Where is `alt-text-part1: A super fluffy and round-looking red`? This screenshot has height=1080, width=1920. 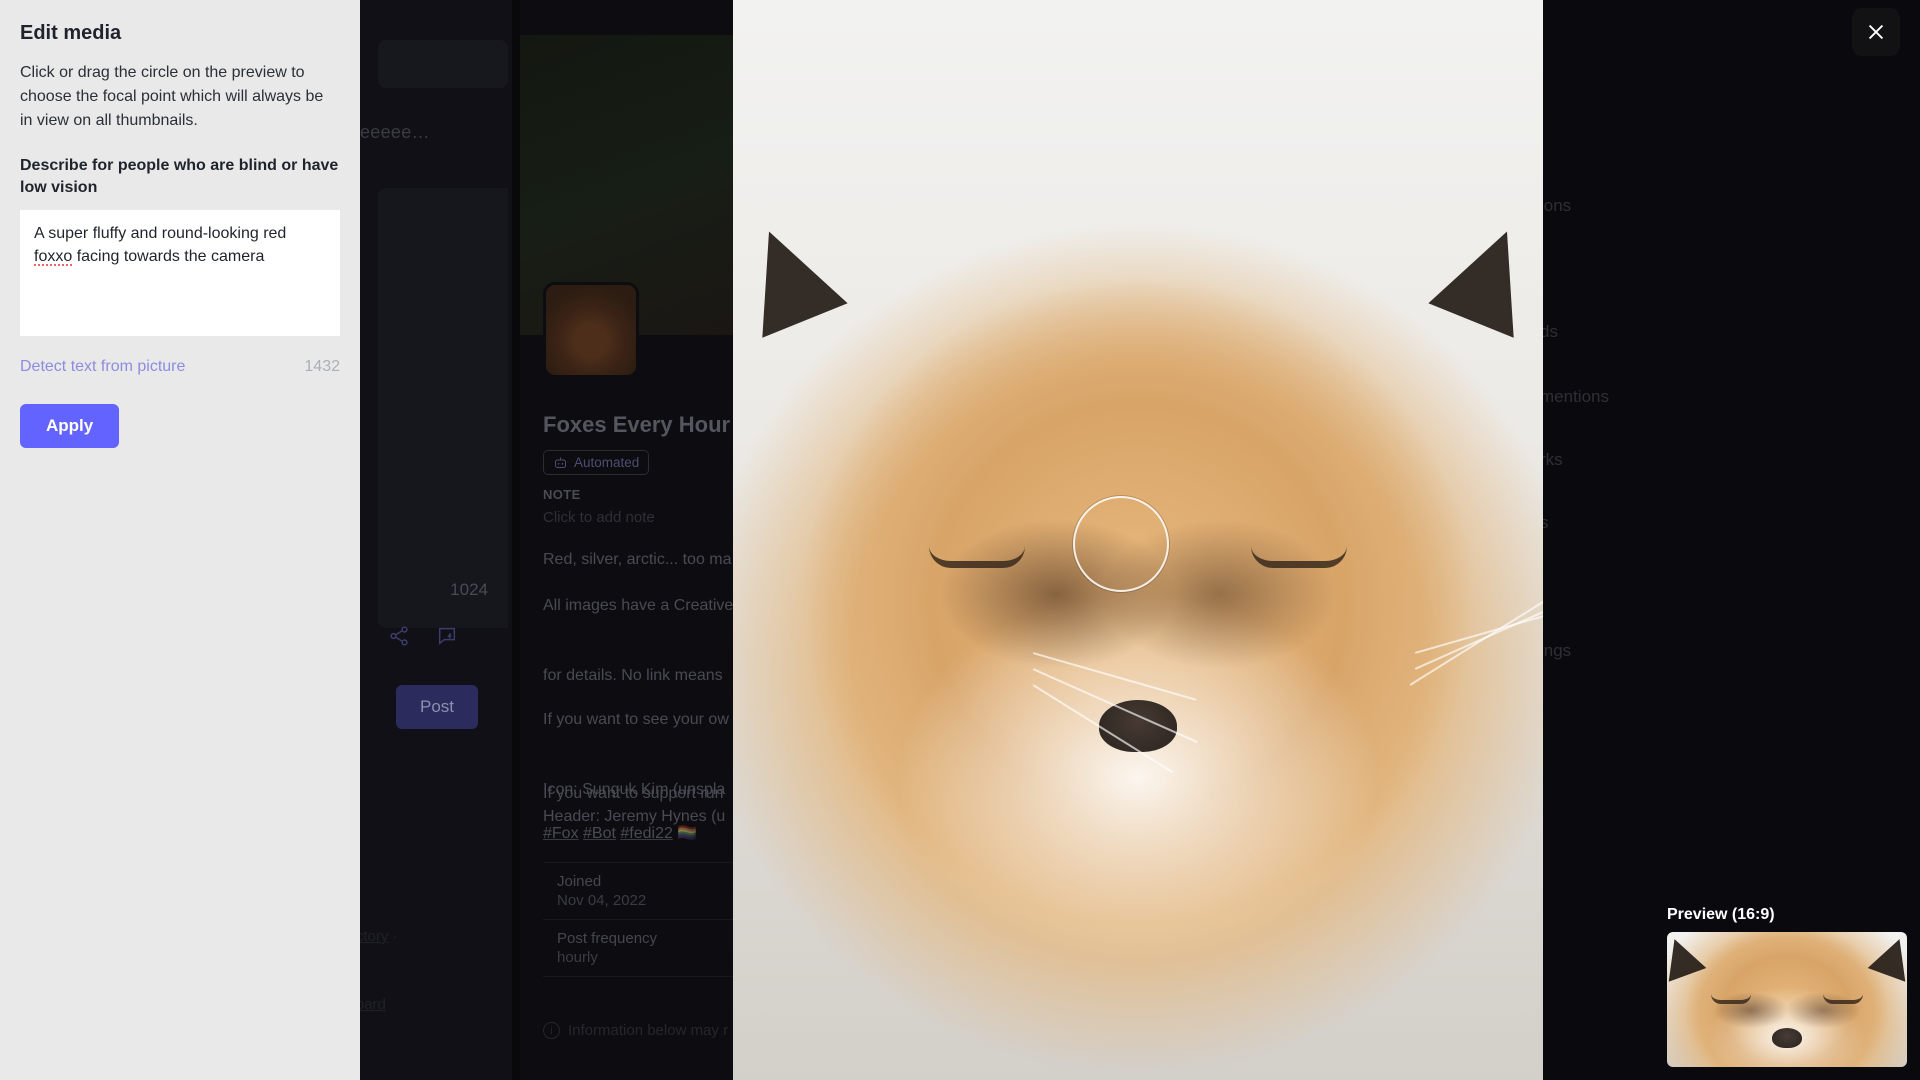
alt-text-part1: A super fluffy and round-looking red is located at coordinates (160, 234).